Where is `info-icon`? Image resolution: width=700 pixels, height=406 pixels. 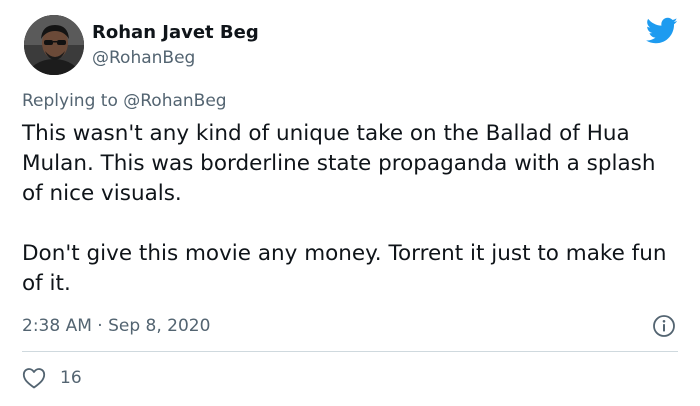 info-icon is located at coordinates (664, 326).